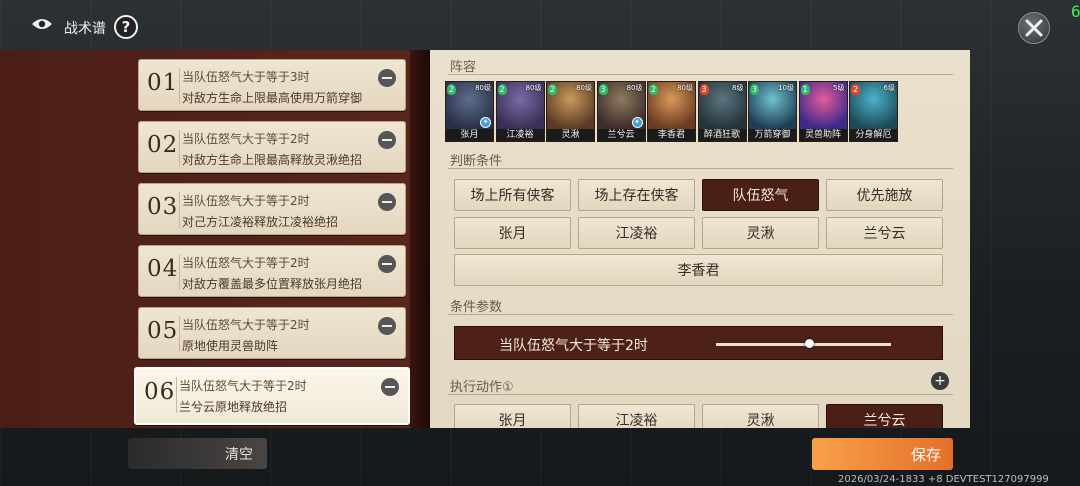 The height and width of the screenshot is (486, 1080). What do you see at coordinates (272, 147) in the screenshot?
I see `tactic-card-02: 02 当队伍怒气大于等于2时 对敌方生命上限最高释放灵湫绝招` at bounding box center [272, 147].